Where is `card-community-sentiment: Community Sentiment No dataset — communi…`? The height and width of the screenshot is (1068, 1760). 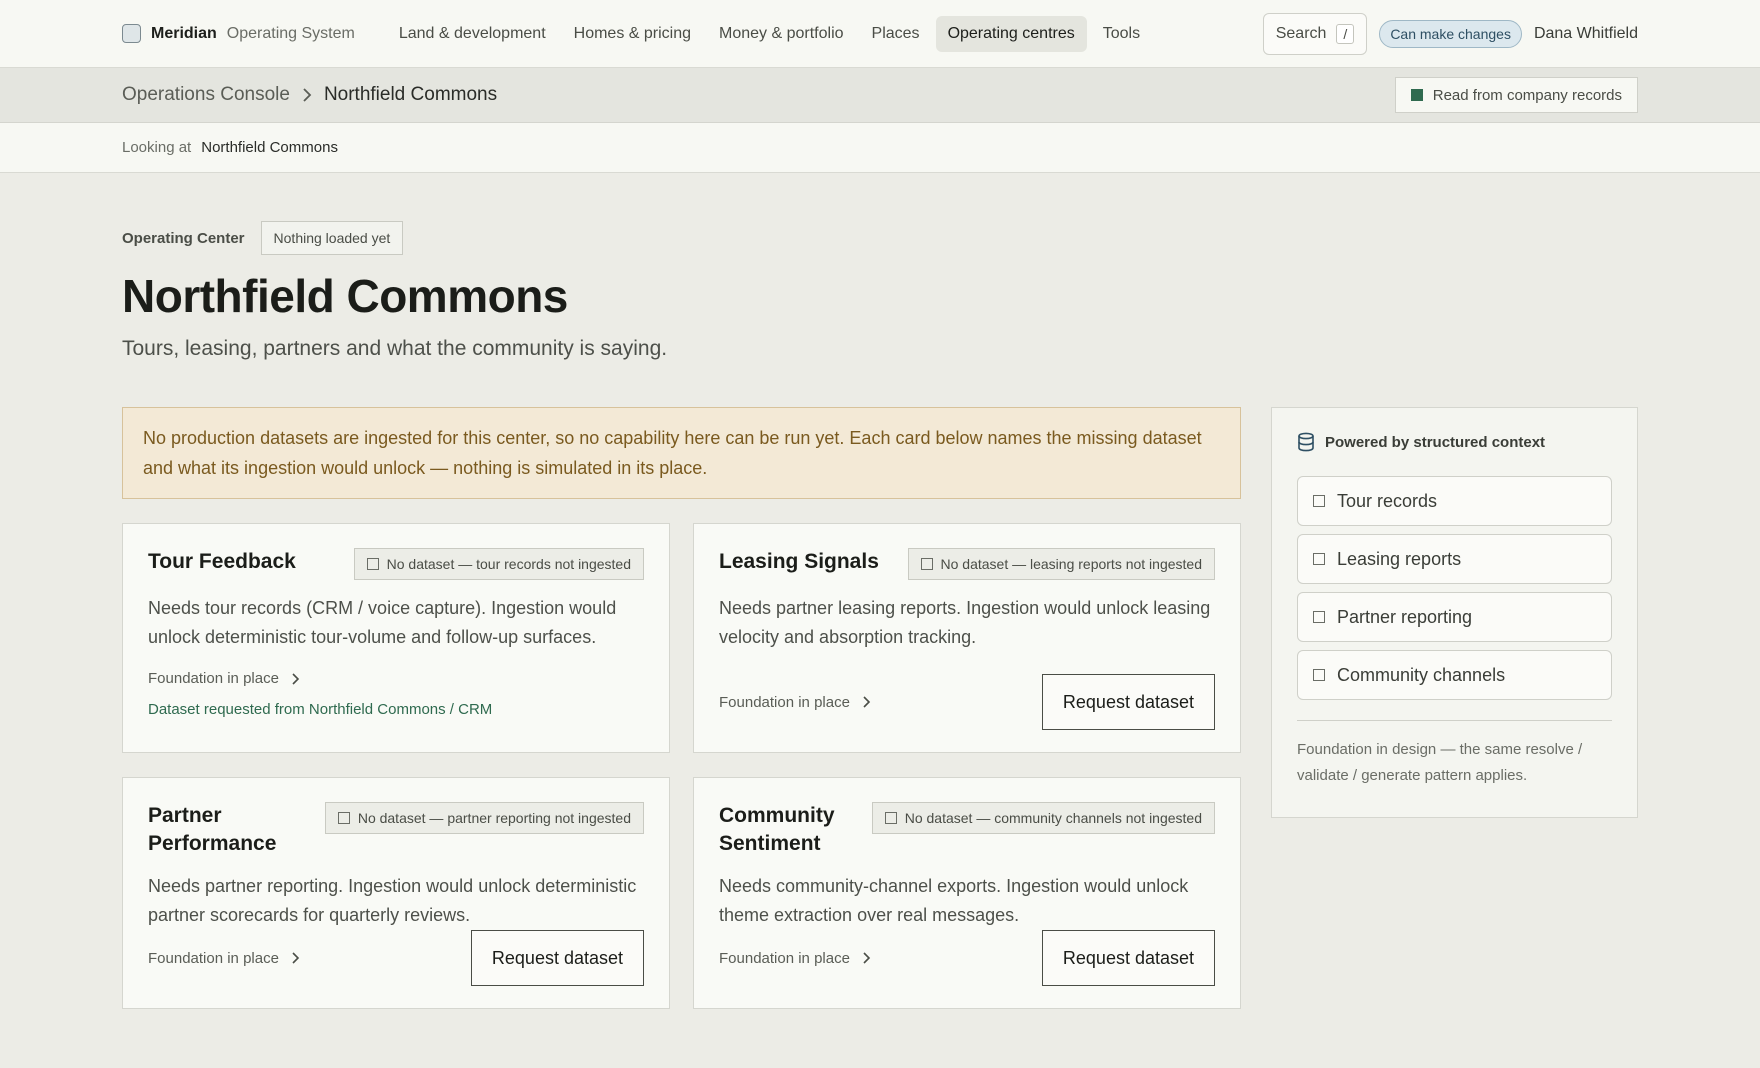
card-community-sentiment: Community Sentiment No dataset — communi… is located at coordinates (967, 893).